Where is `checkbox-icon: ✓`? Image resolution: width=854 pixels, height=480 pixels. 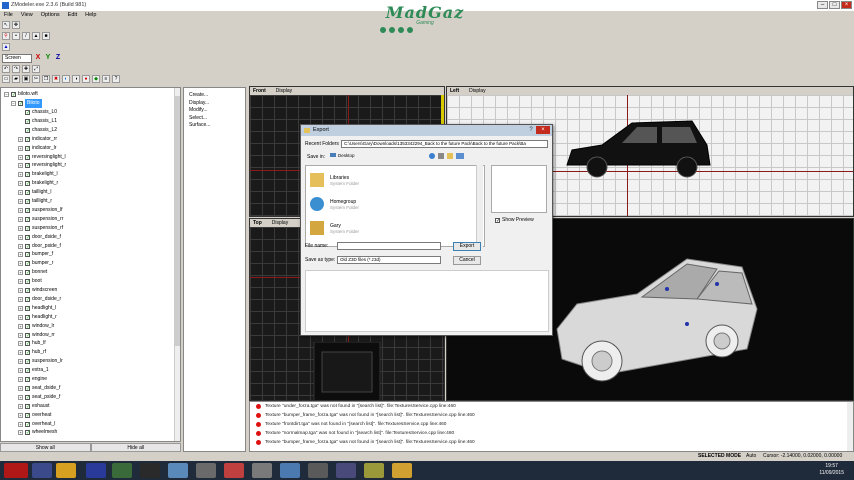 checkbox-icon: ✓ is located at coordinates (497, 220).